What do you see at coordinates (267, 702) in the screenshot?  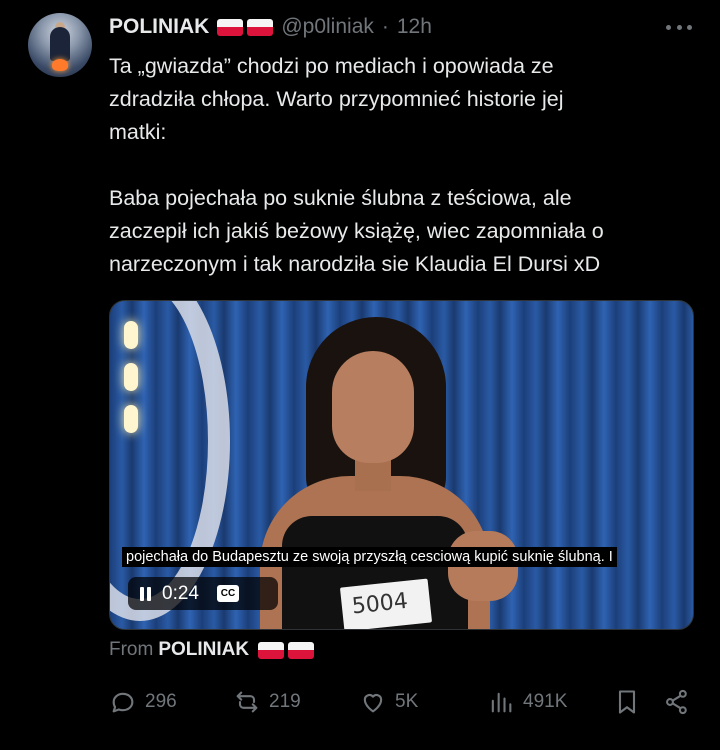 I see `repost-button: 219` at bounding box center [267, 702].